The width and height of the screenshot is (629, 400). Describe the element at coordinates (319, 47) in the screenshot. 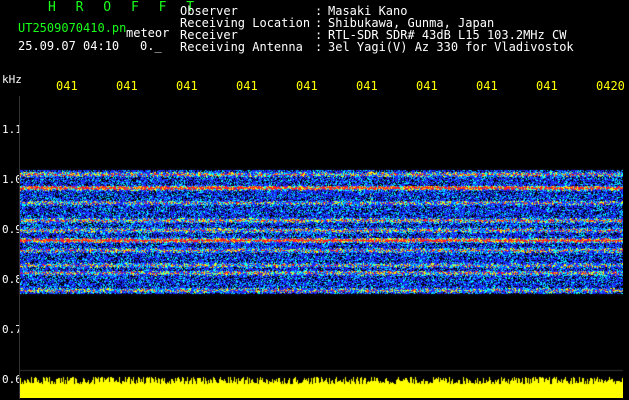

I see `antenna-colon: :` at that location.